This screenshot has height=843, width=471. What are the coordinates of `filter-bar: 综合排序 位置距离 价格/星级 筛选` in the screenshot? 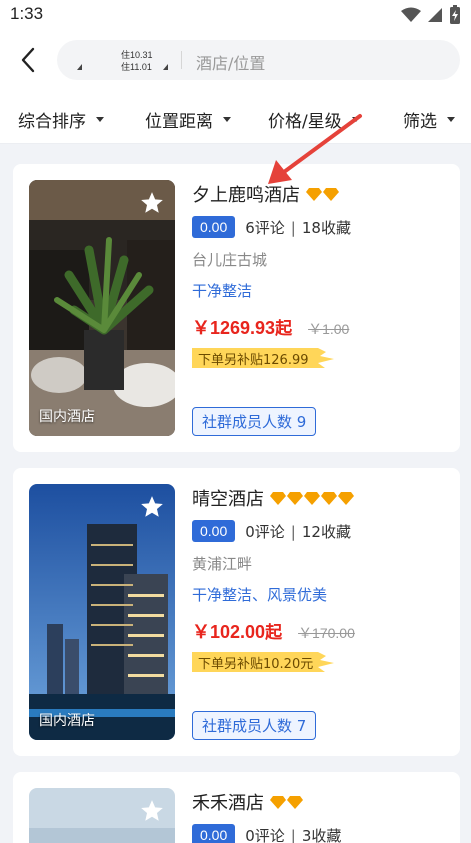 It's located at (235, 119).